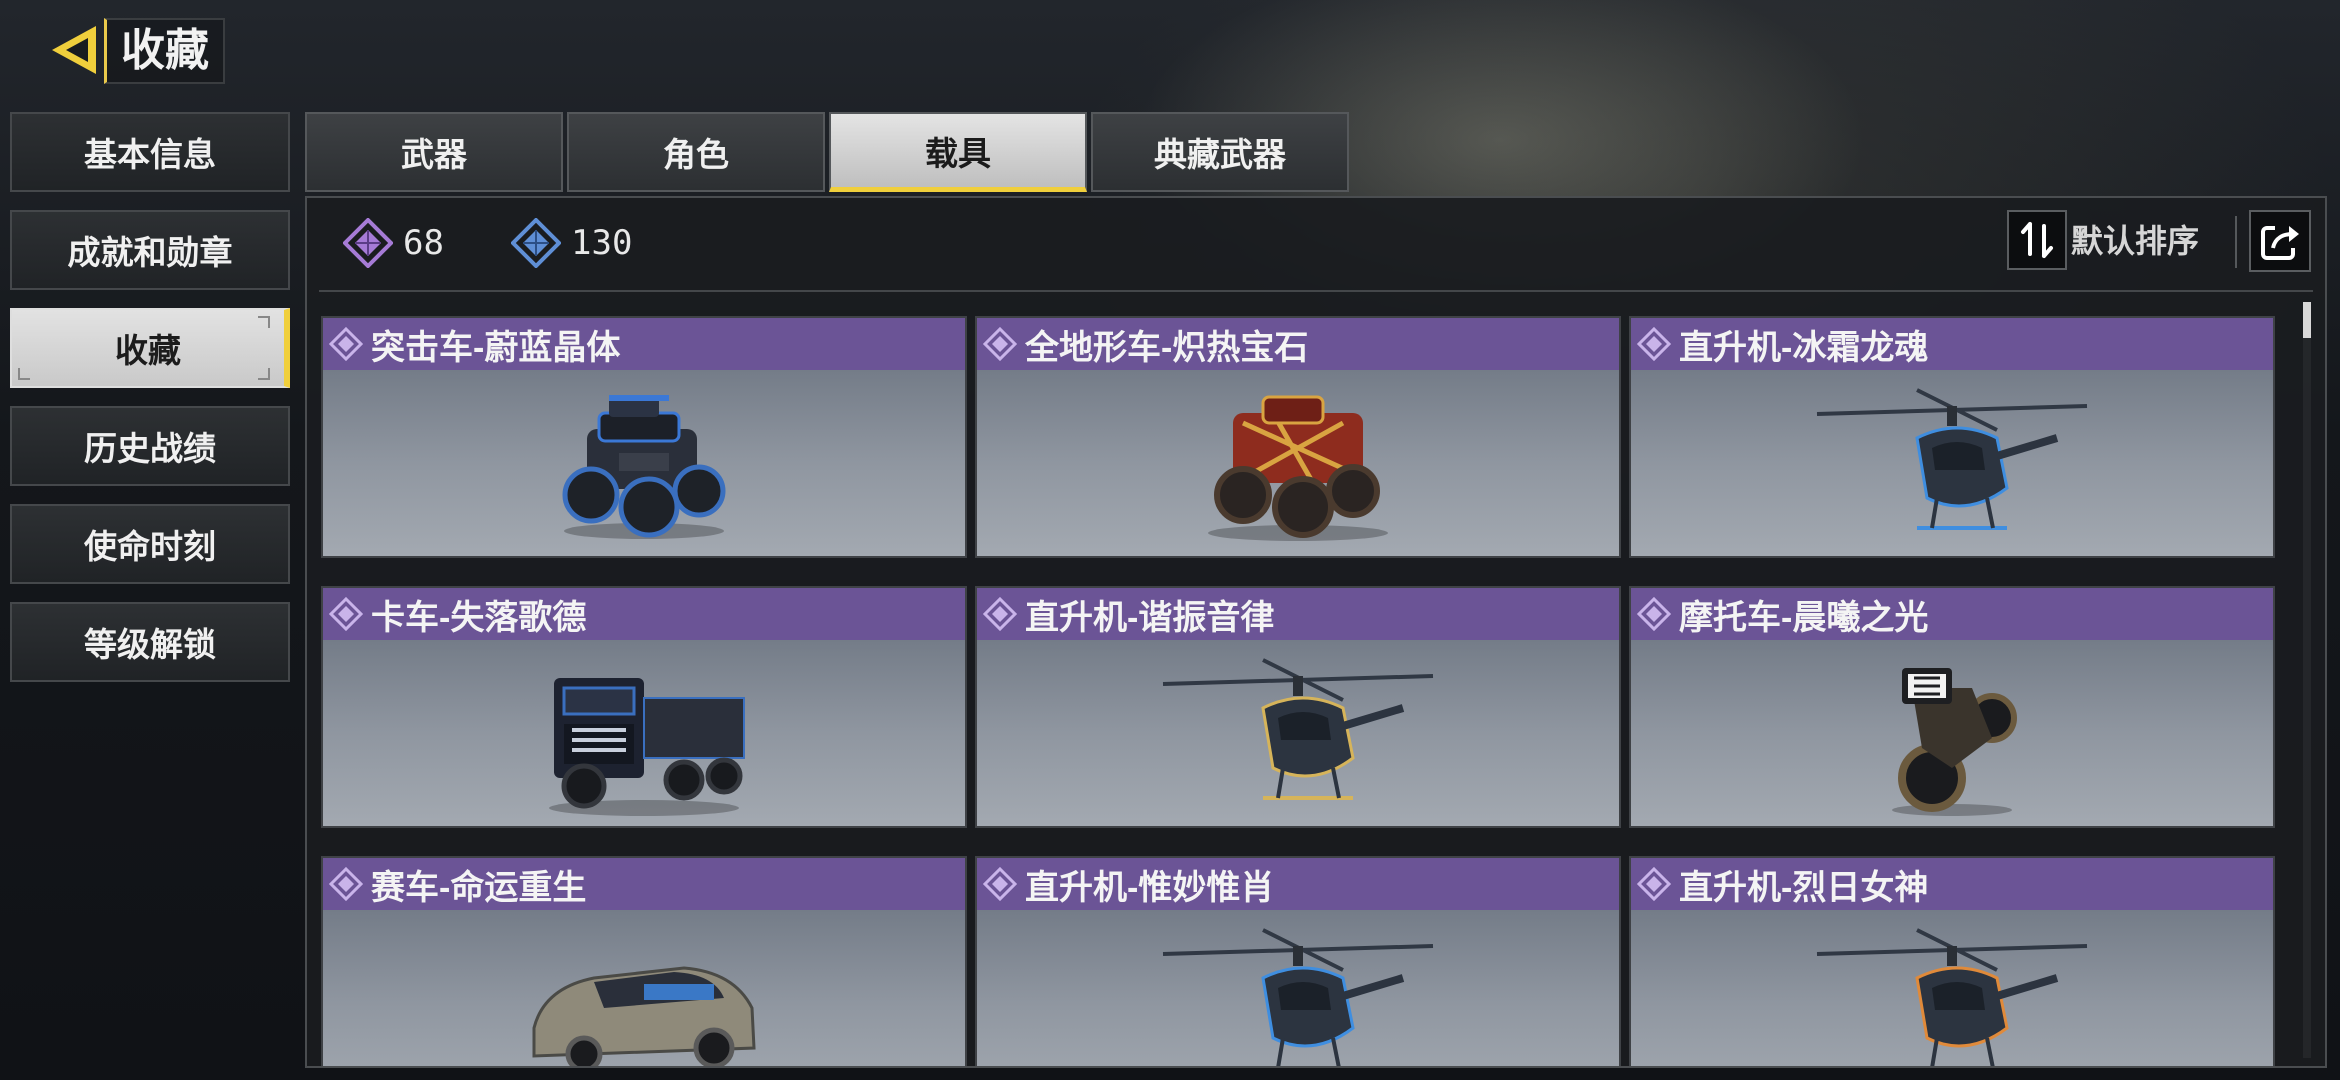  I want to click on sidebar-item-label: 收藏, so click(148, 350).